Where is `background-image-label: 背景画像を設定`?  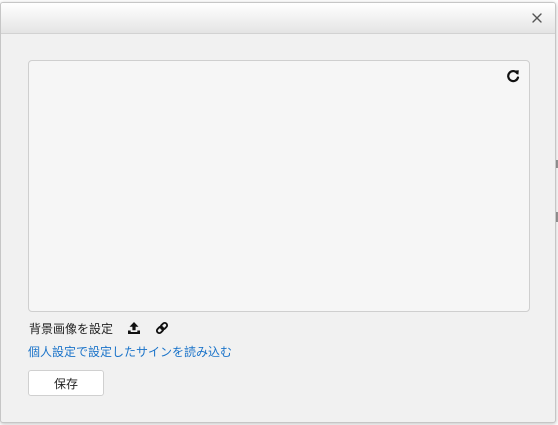 background-image-label: 背景画像を設定 is located at coordinates (71, 328).